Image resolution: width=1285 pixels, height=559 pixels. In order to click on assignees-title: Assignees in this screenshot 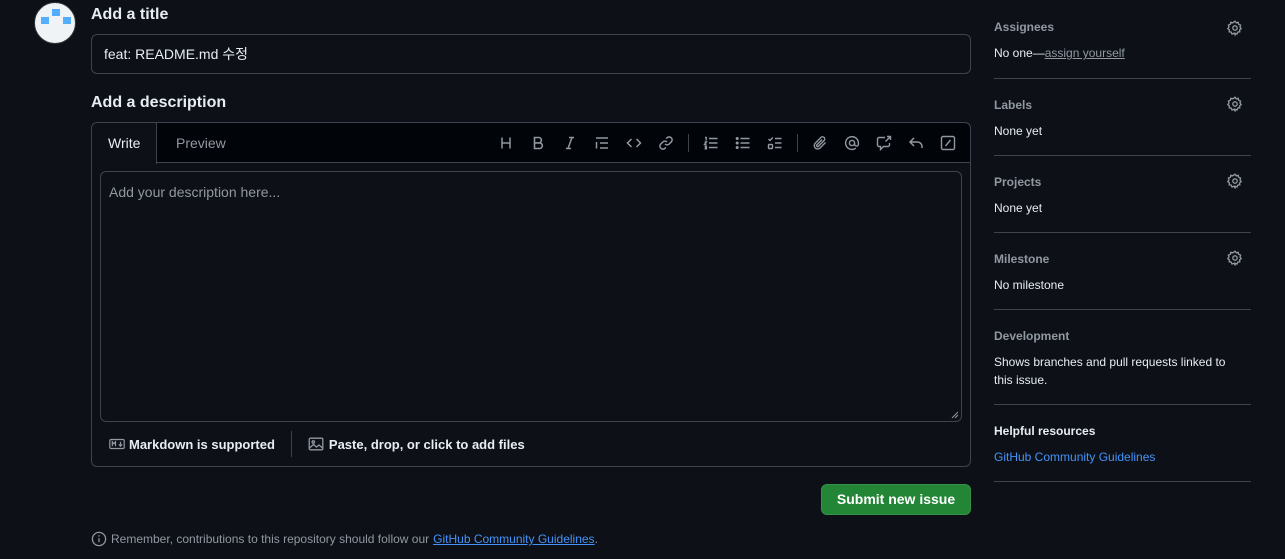, I will do `click(1024, 27)`.